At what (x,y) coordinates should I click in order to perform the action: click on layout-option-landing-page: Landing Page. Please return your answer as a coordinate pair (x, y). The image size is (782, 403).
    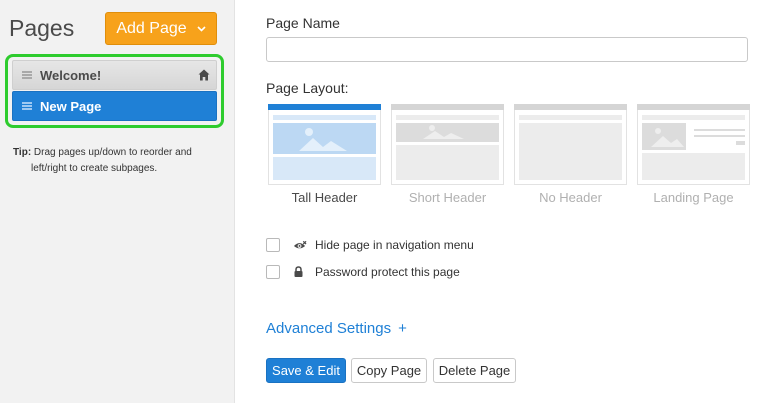
    Looking at the image, I should click on (693, 154).